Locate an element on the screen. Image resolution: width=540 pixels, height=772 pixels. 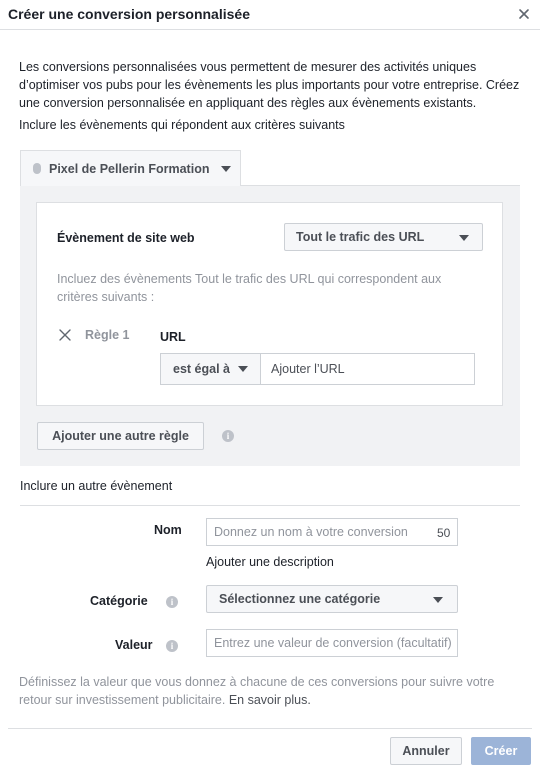
name-char-count: 50 is located at coordinates (444, 533).